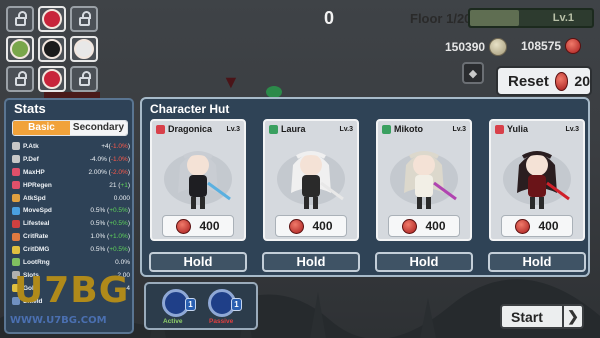  Describe the element at coordinates (110, 210) in the screenshot. I see `stat-value: 0.5% (+0.5%)` at that location.